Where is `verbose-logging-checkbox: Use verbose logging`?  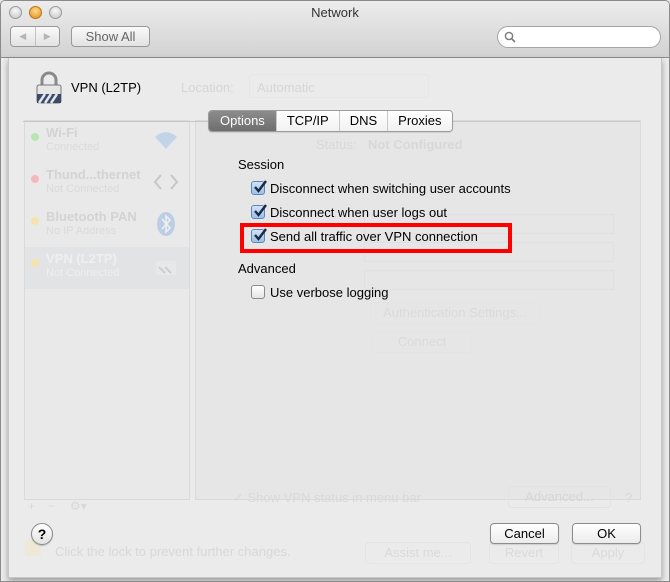 verbose-logging-checkbox: Use verbose logging is located at coordinates (320, 292).